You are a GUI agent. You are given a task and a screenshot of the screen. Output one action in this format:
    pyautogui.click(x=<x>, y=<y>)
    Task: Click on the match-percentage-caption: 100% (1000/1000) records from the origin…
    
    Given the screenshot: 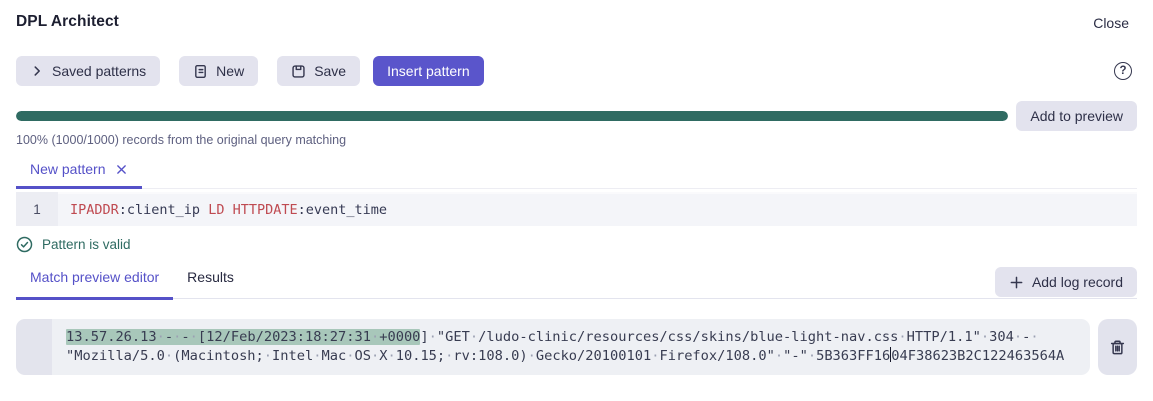 What is the action you would take?
    pyautogui.click(x=181, y=140)
    